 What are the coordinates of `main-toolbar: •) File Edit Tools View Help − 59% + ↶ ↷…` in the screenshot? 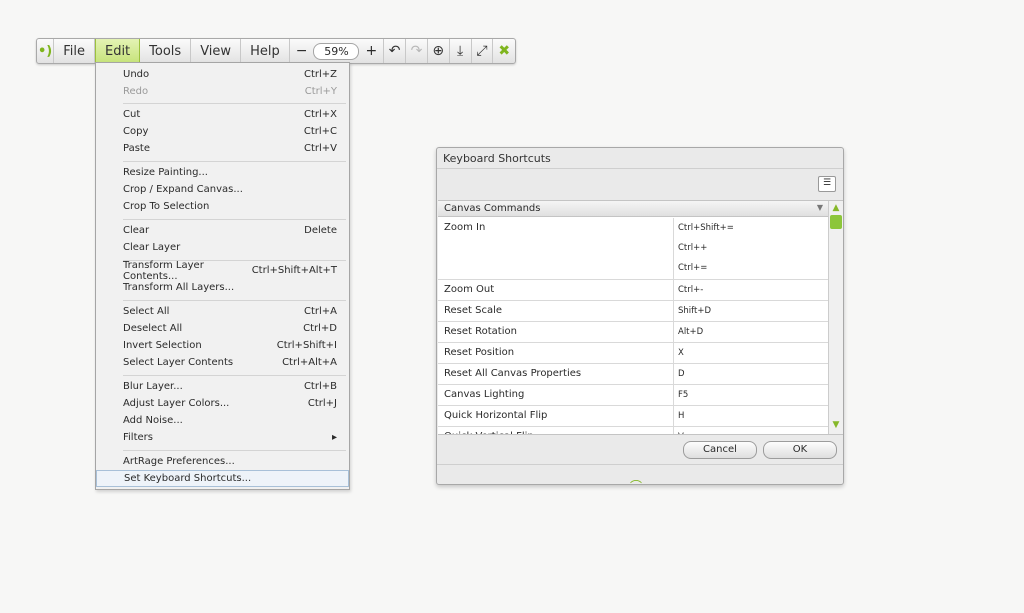 It's located at (276, 51).